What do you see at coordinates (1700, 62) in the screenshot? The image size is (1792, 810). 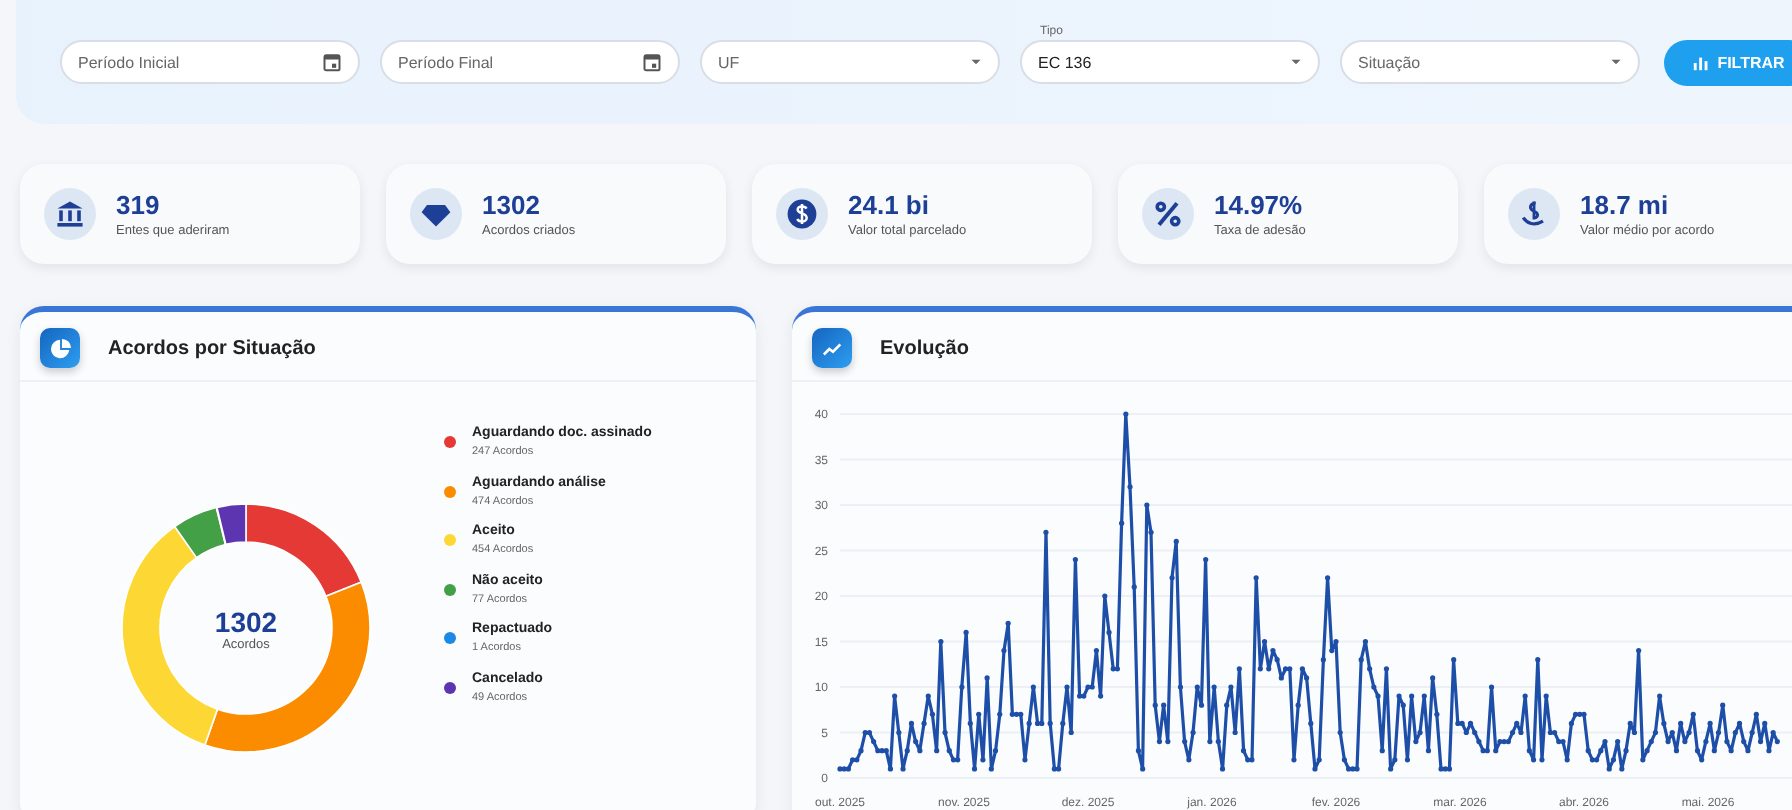 I see `bar-chart-icon` at bounding box center [1700, 62].